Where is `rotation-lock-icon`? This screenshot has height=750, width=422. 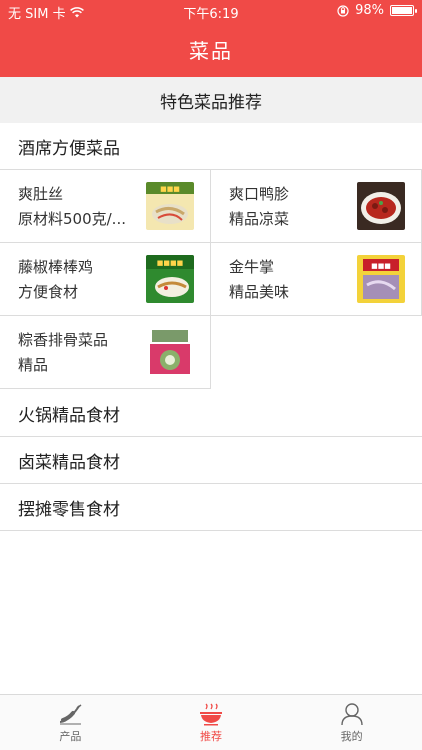 rotation-lock-icon is located at coordinates (343, 10).